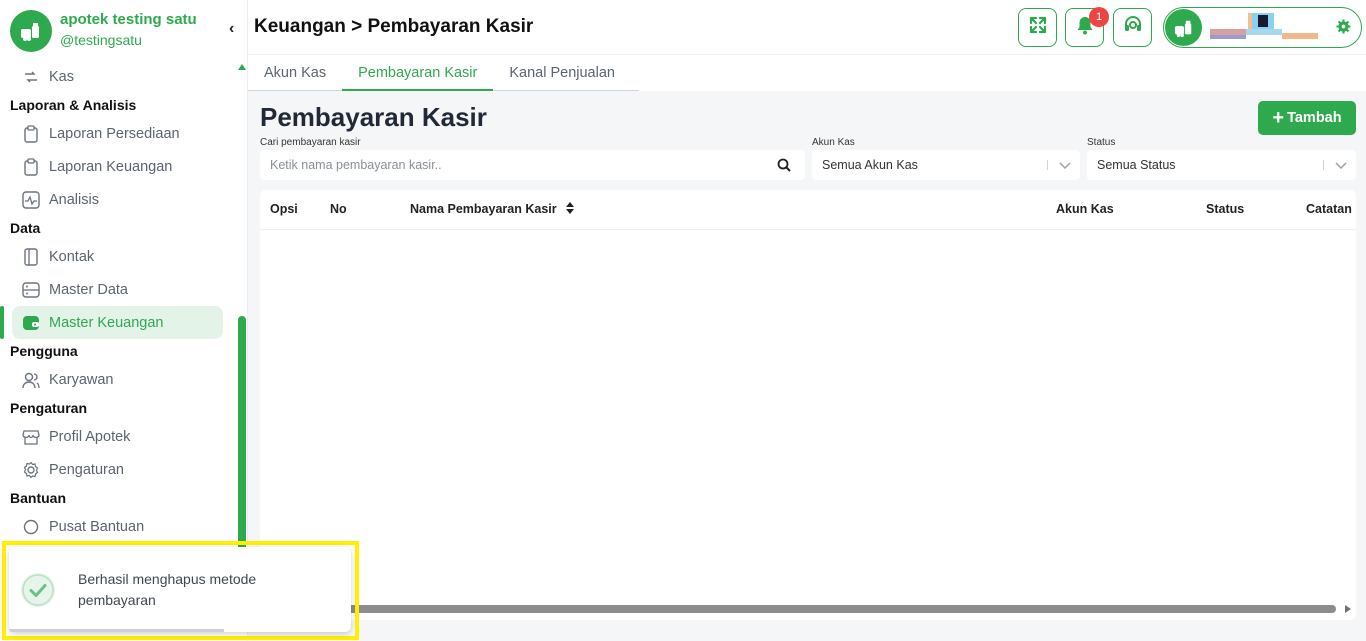 This screenshot has width=1366, height=641. What do you see at coordinates (842, 609) in the screenshot?
I see `horizontal-scrollbar` at bounding box center [842, 609].